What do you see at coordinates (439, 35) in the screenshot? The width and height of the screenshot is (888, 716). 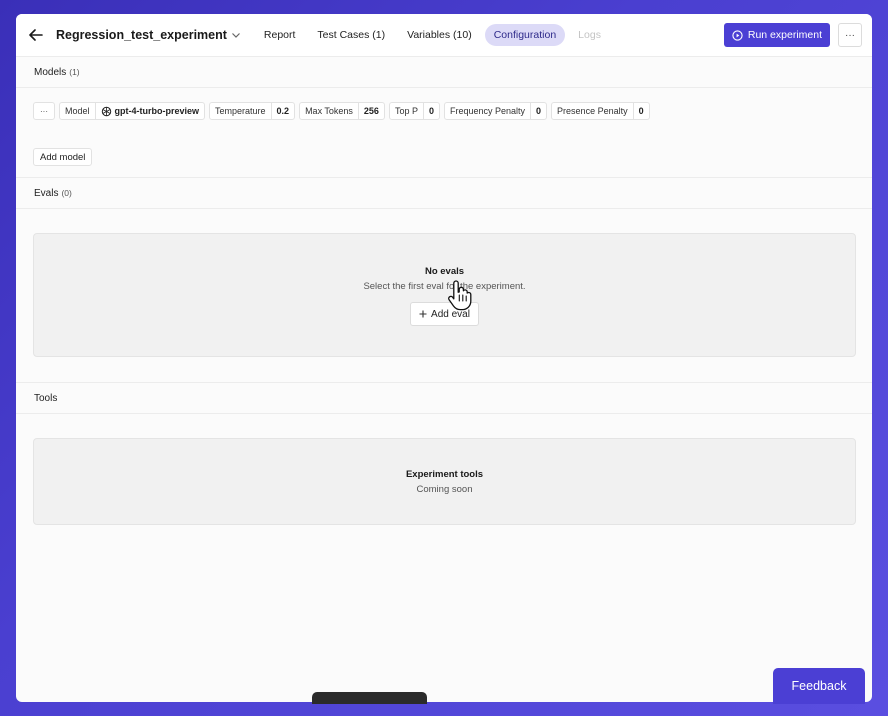 I see `tab-variables: Variables (10)` at bounding box center [439, 35].